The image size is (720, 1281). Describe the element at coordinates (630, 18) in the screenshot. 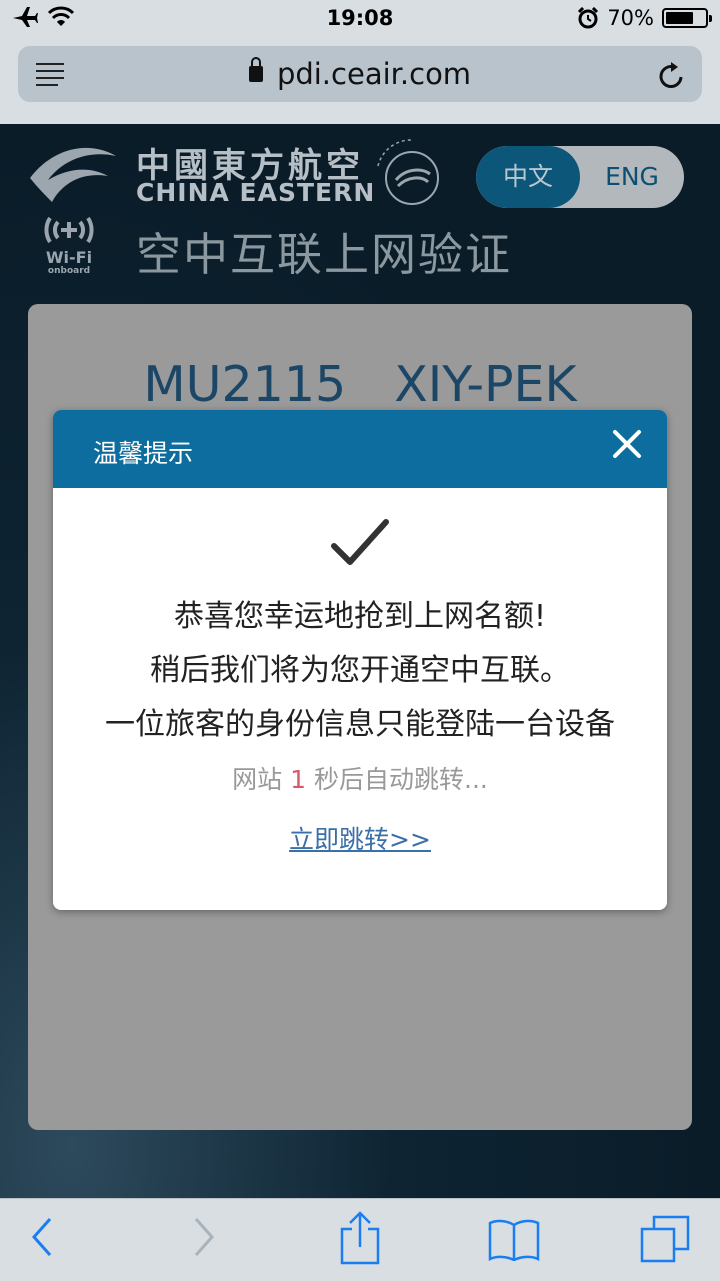

I see `battery-percent: 70%` at that location.